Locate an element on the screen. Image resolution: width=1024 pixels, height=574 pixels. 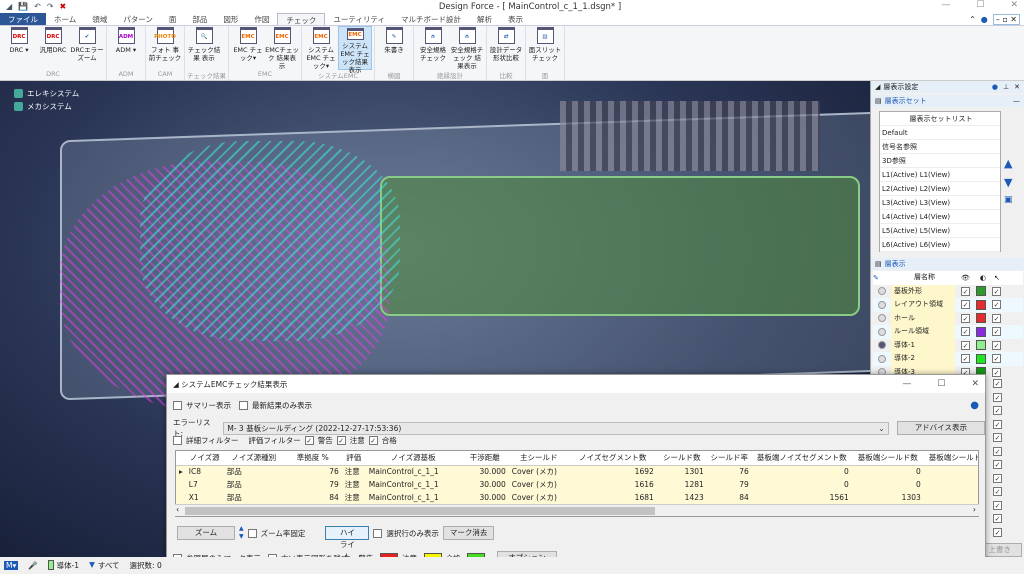
move-up-icon: ▲ is located at coordinates (1008, 163).